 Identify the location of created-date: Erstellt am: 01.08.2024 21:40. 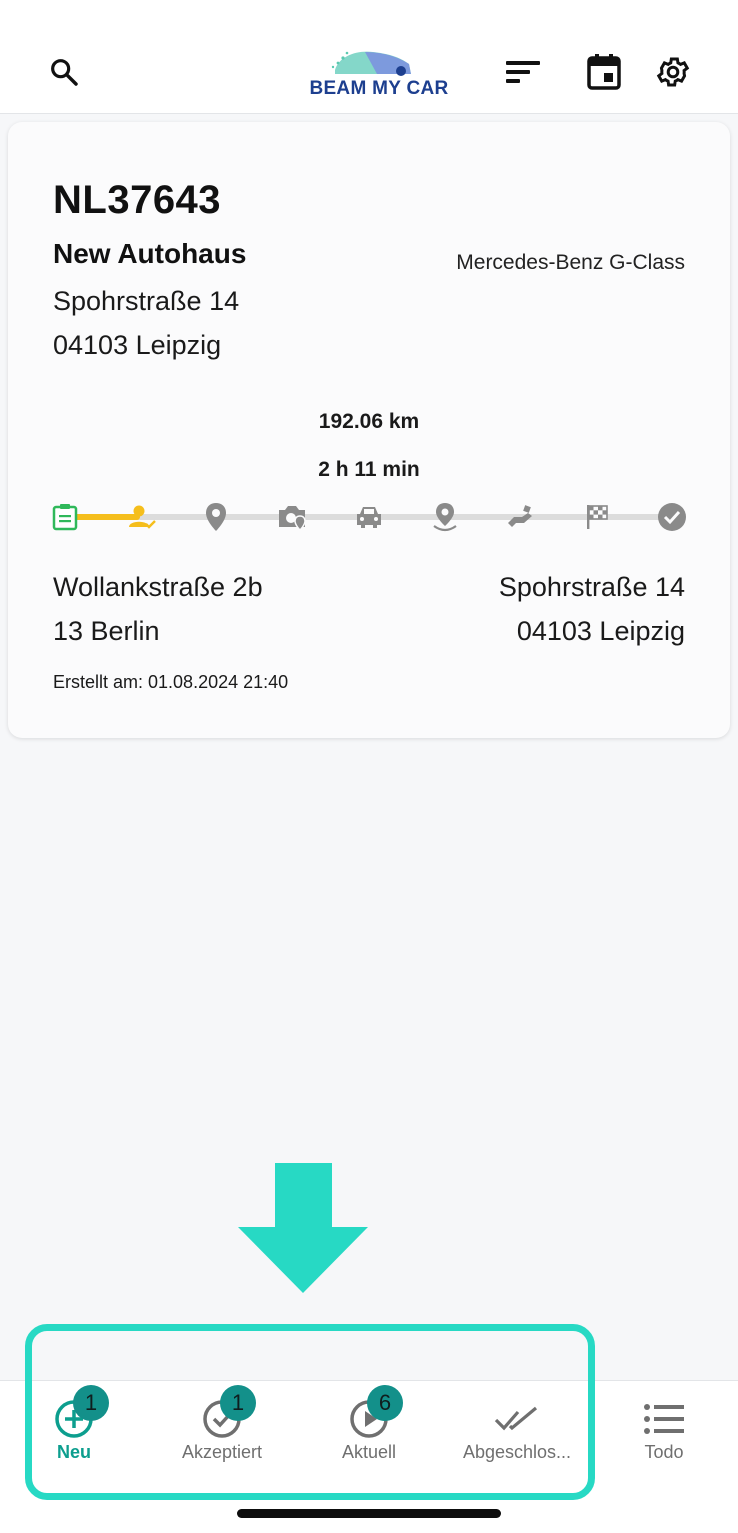
(171, 682).